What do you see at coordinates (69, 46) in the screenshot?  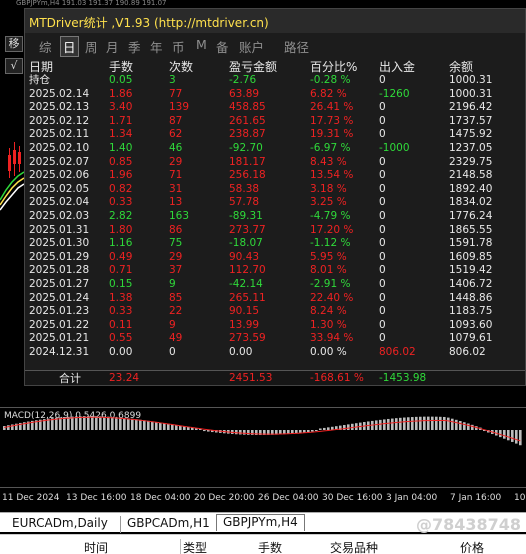 I see `tab-daily: 日` at bounding box center [69, 46].